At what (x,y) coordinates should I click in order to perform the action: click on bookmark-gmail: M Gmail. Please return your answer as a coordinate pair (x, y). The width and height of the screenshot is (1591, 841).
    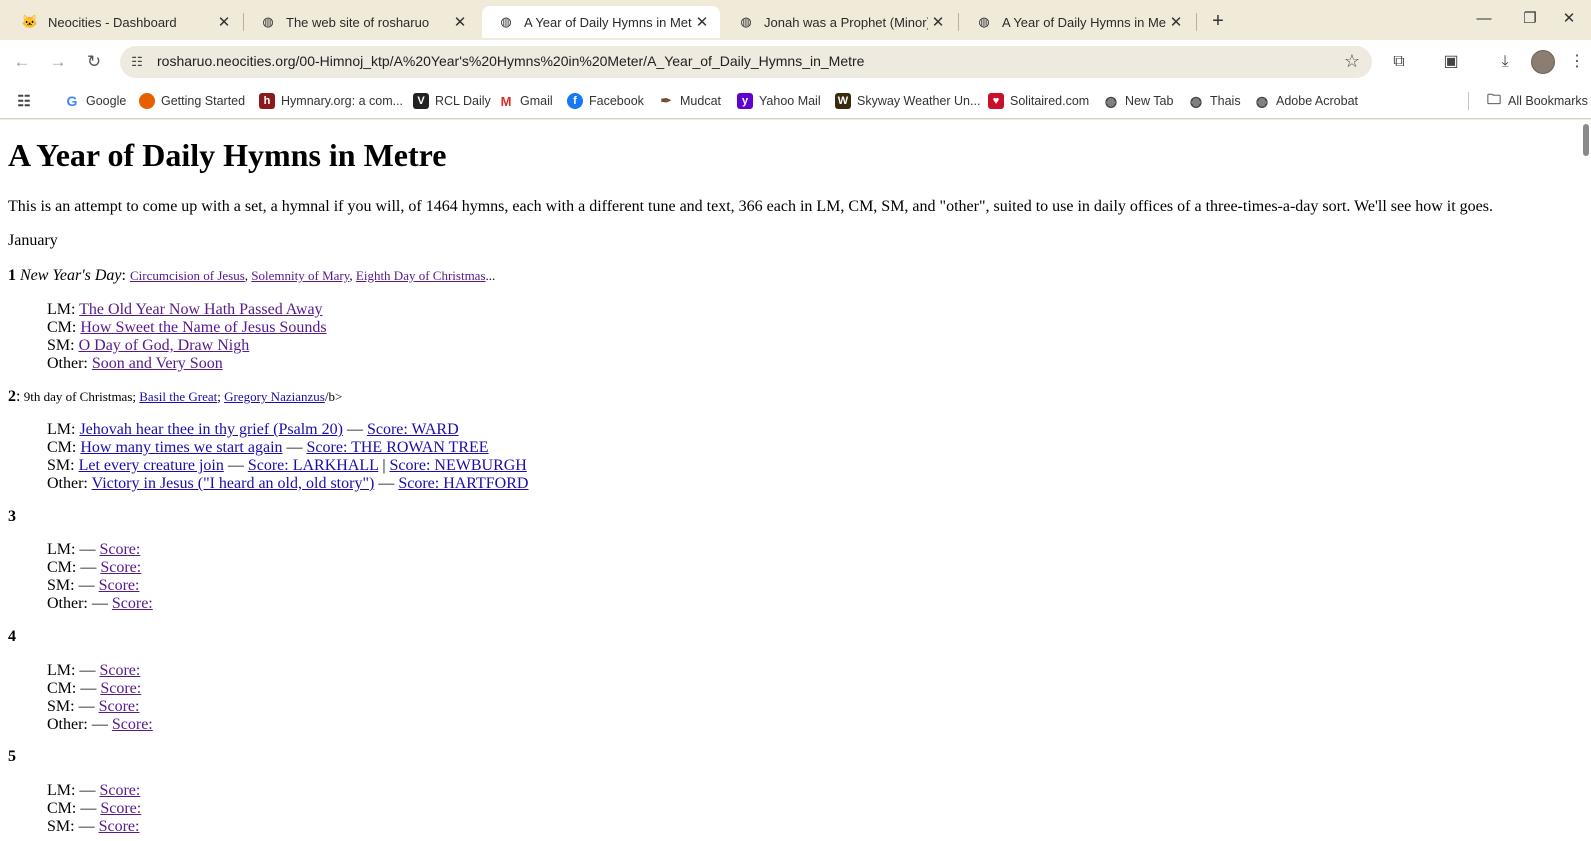
    Looking at the image, I should click on (525, 101).